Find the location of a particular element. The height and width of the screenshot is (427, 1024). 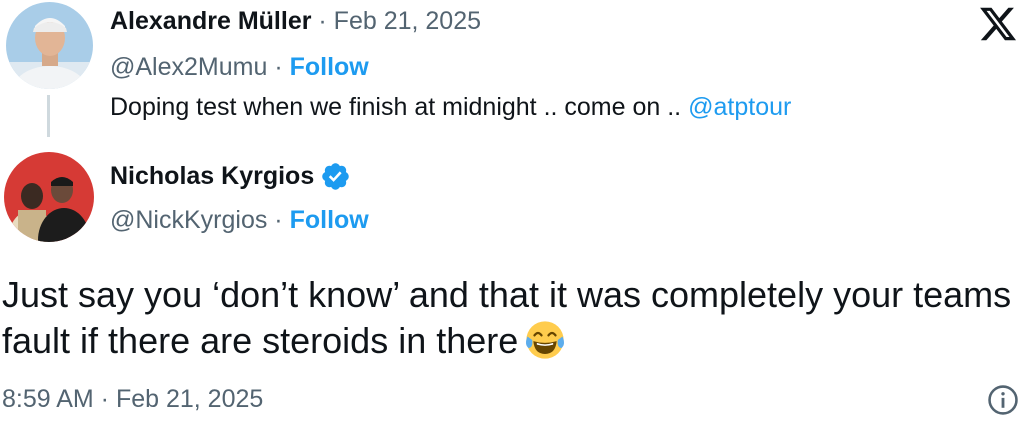

x-logo-icon is located at coordinates (998, 24).